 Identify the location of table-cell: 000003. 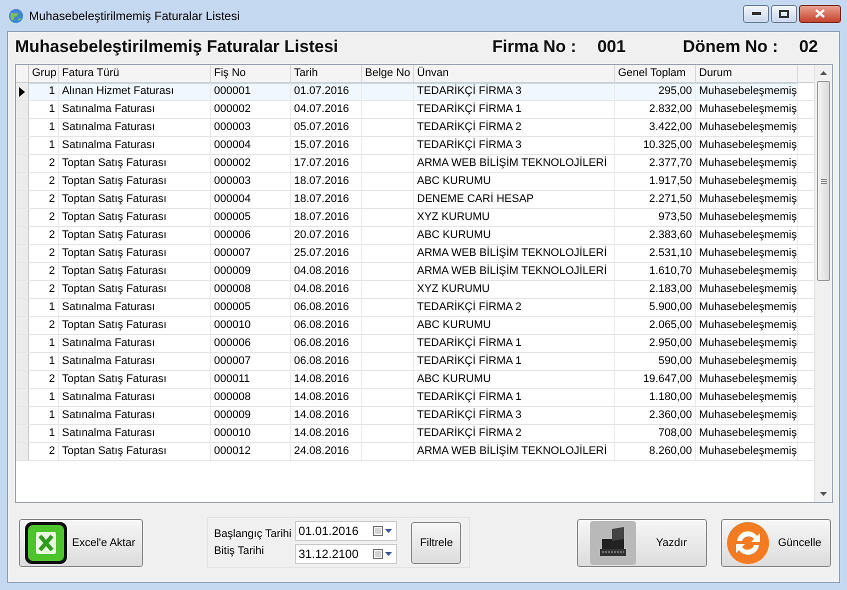
(251, 127).